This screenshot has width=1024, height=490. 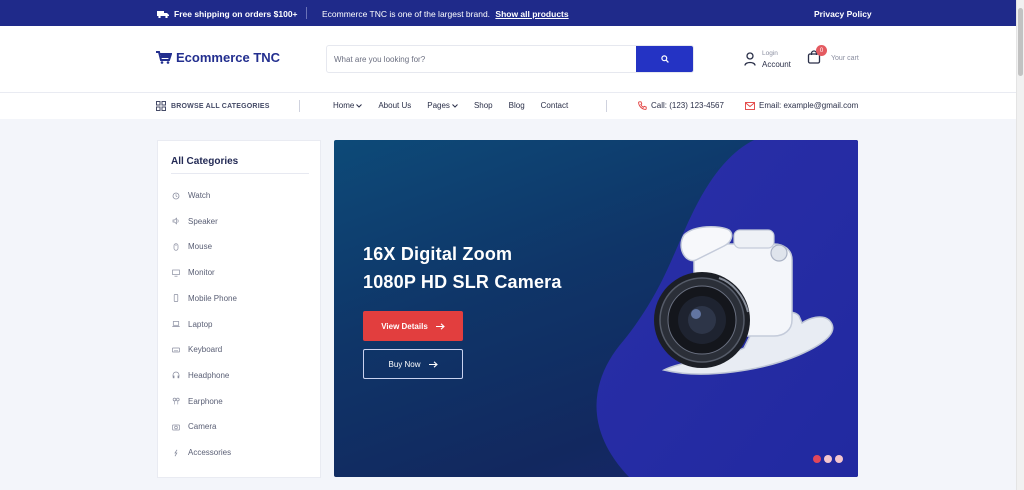 What do you see at coordinates (821, 50) in the screenshot?
I see `cart-count-badge: 0` at bounding box center [821, 50].